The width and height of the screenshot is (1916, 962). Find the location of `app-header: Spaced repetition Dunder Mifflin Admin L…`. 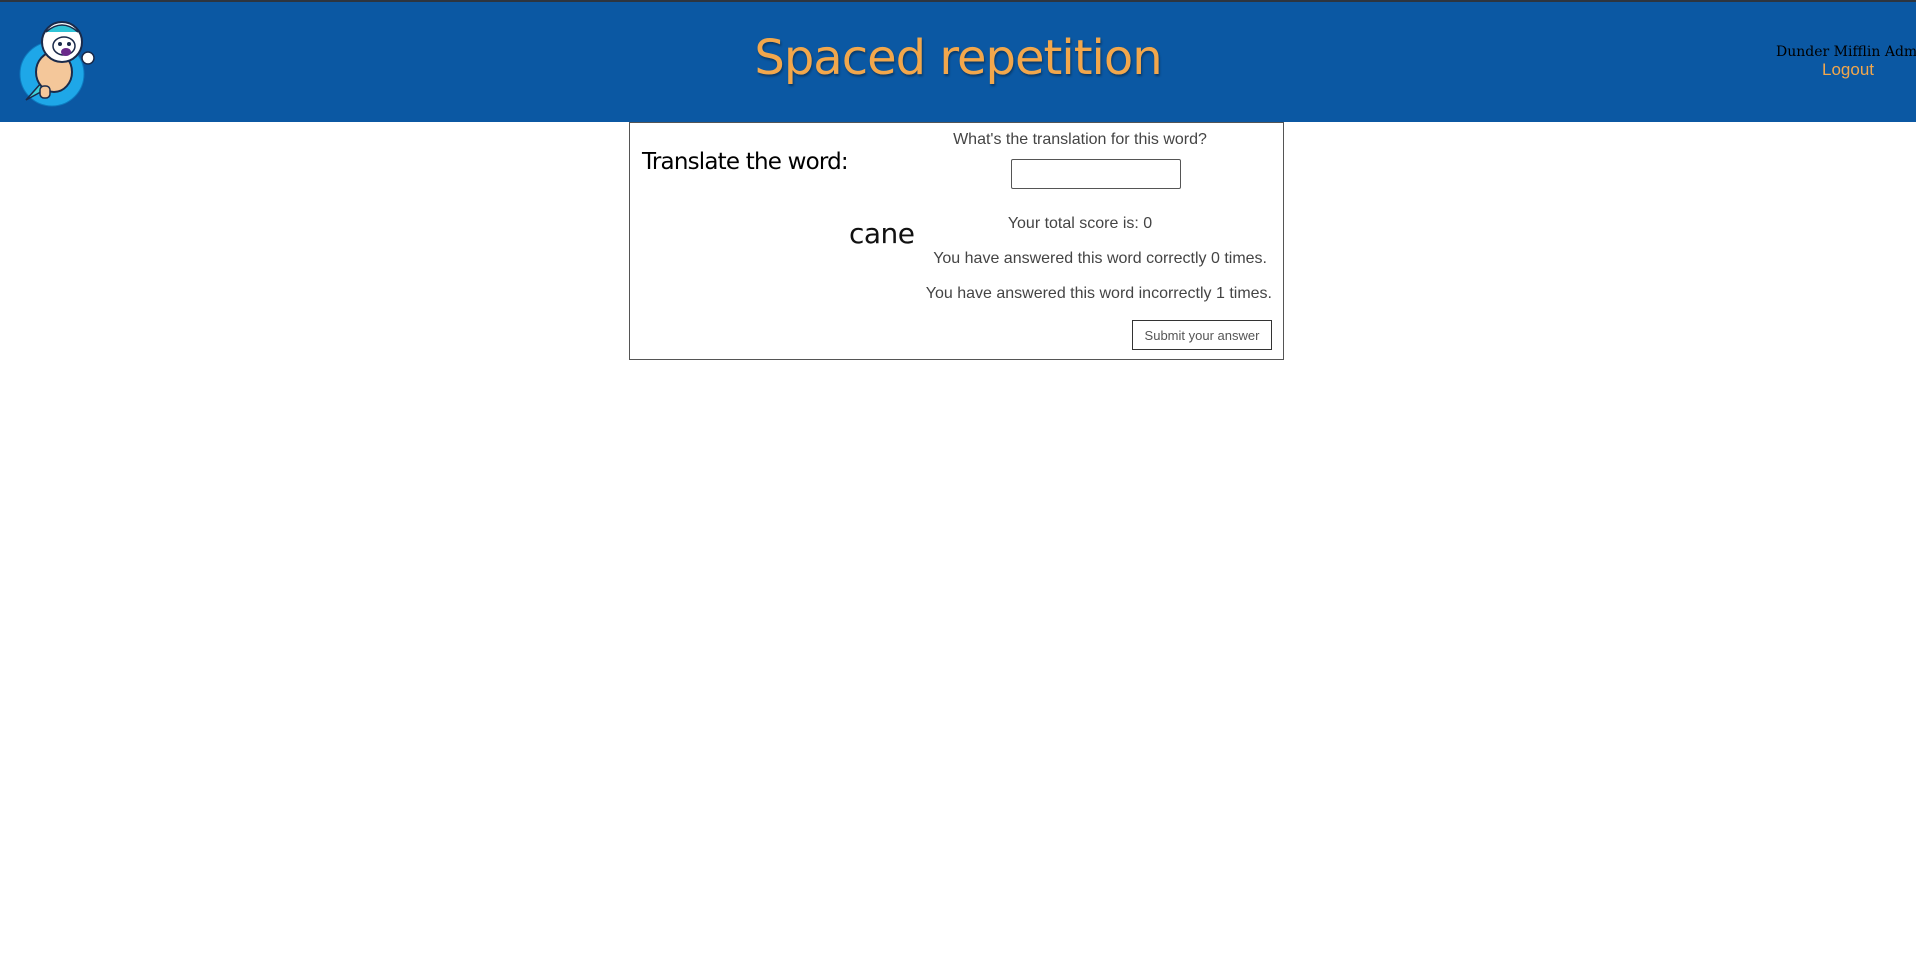

app-header: Spaced repetition Dunder Mifflin Admin L… is located at coordinates (958, 61).